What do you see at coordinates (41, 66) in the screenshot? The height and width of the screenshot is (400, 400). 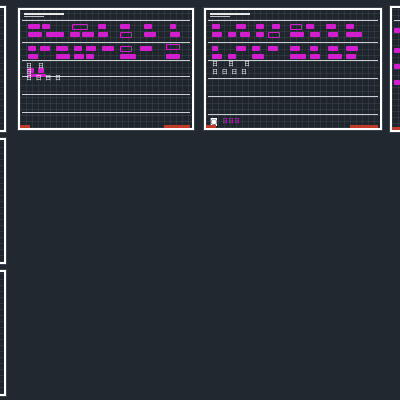 I see `sheet-2-label: 日` at bounding box center [41, 66].